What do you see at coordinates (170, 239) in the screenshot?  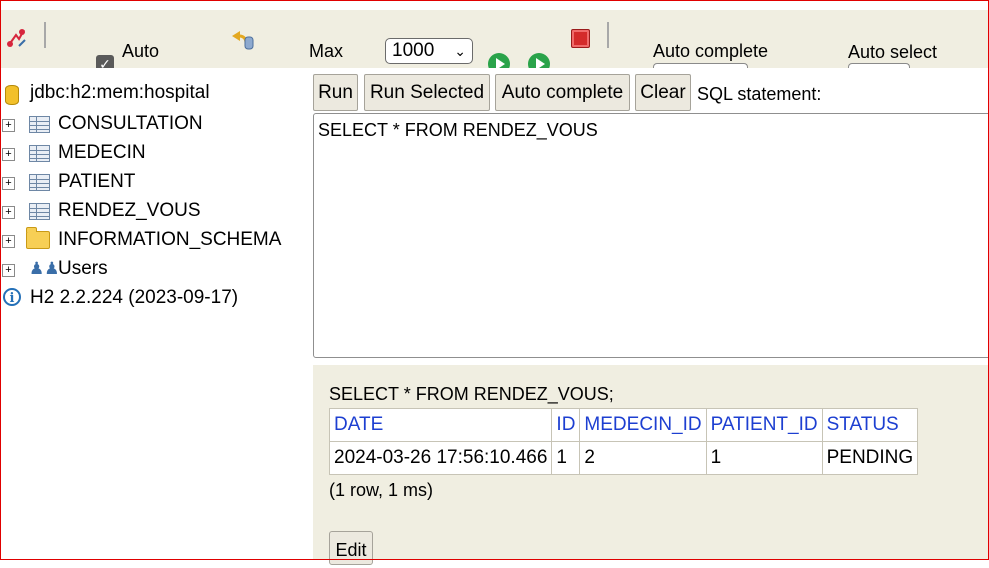 I see `tree-item-label: INFORMATION_SCHEMA` at bounding box center [170, 239].